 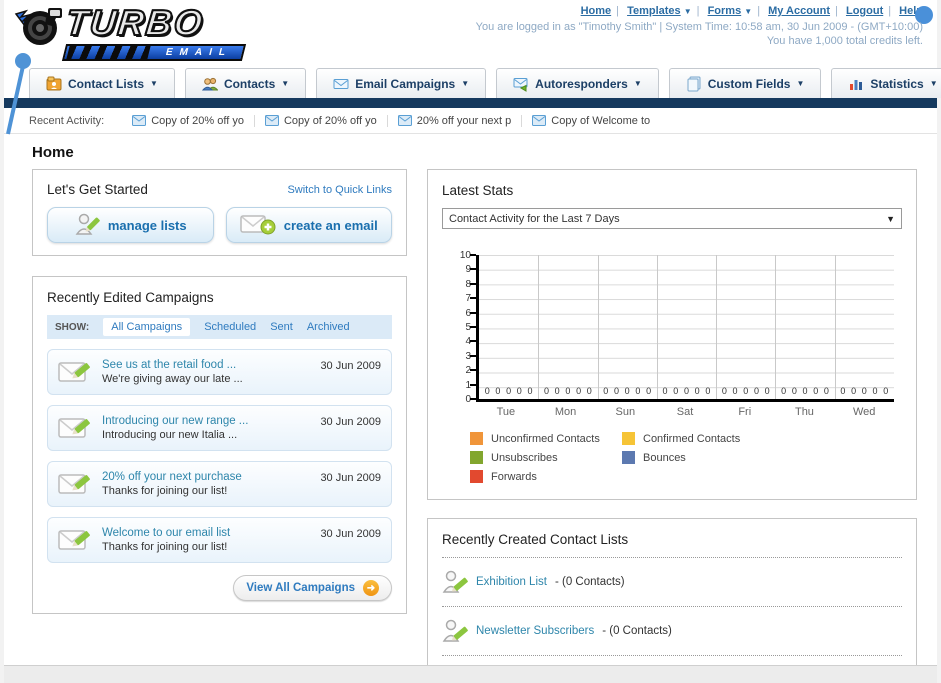 I want to click on top-link-templates: Templates, so click(x=654, y=11).